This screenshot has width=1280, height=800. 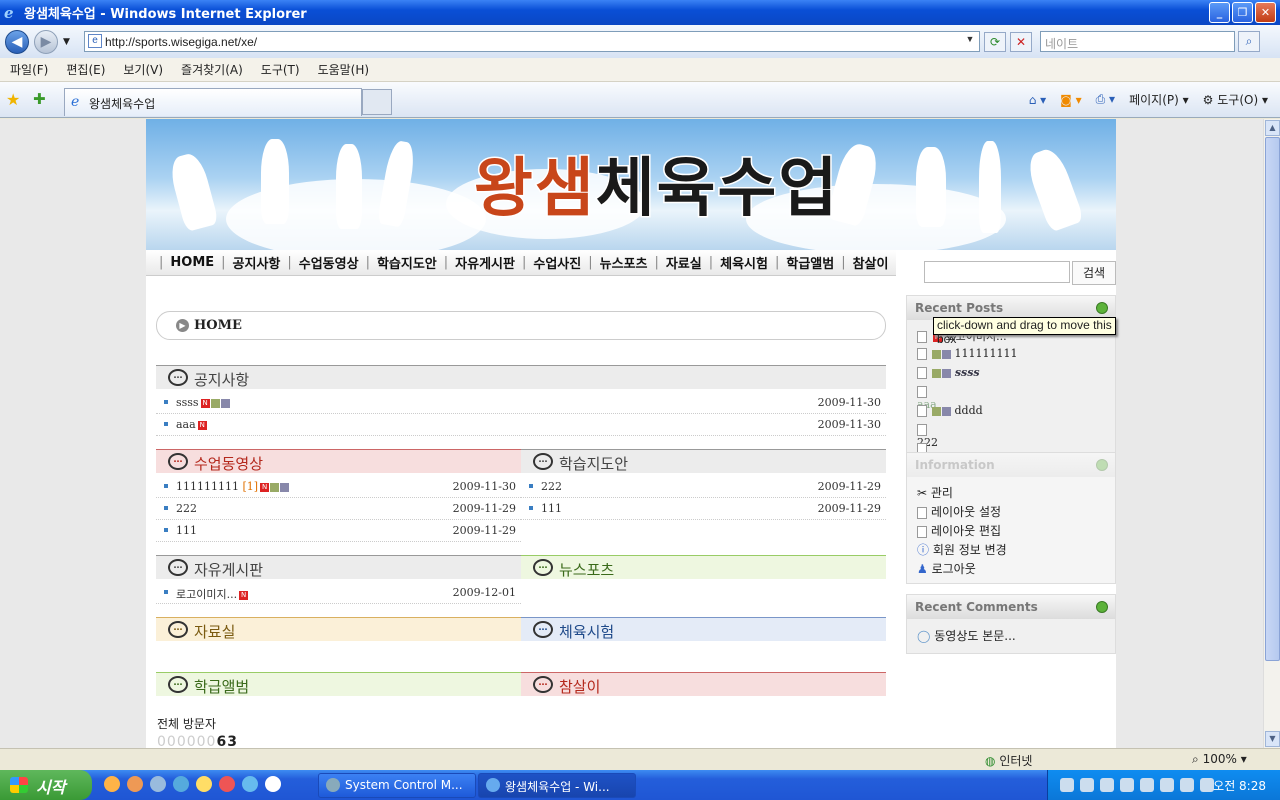 I want to click on menu-edit: 편집(E), so click(x=85, y=69).